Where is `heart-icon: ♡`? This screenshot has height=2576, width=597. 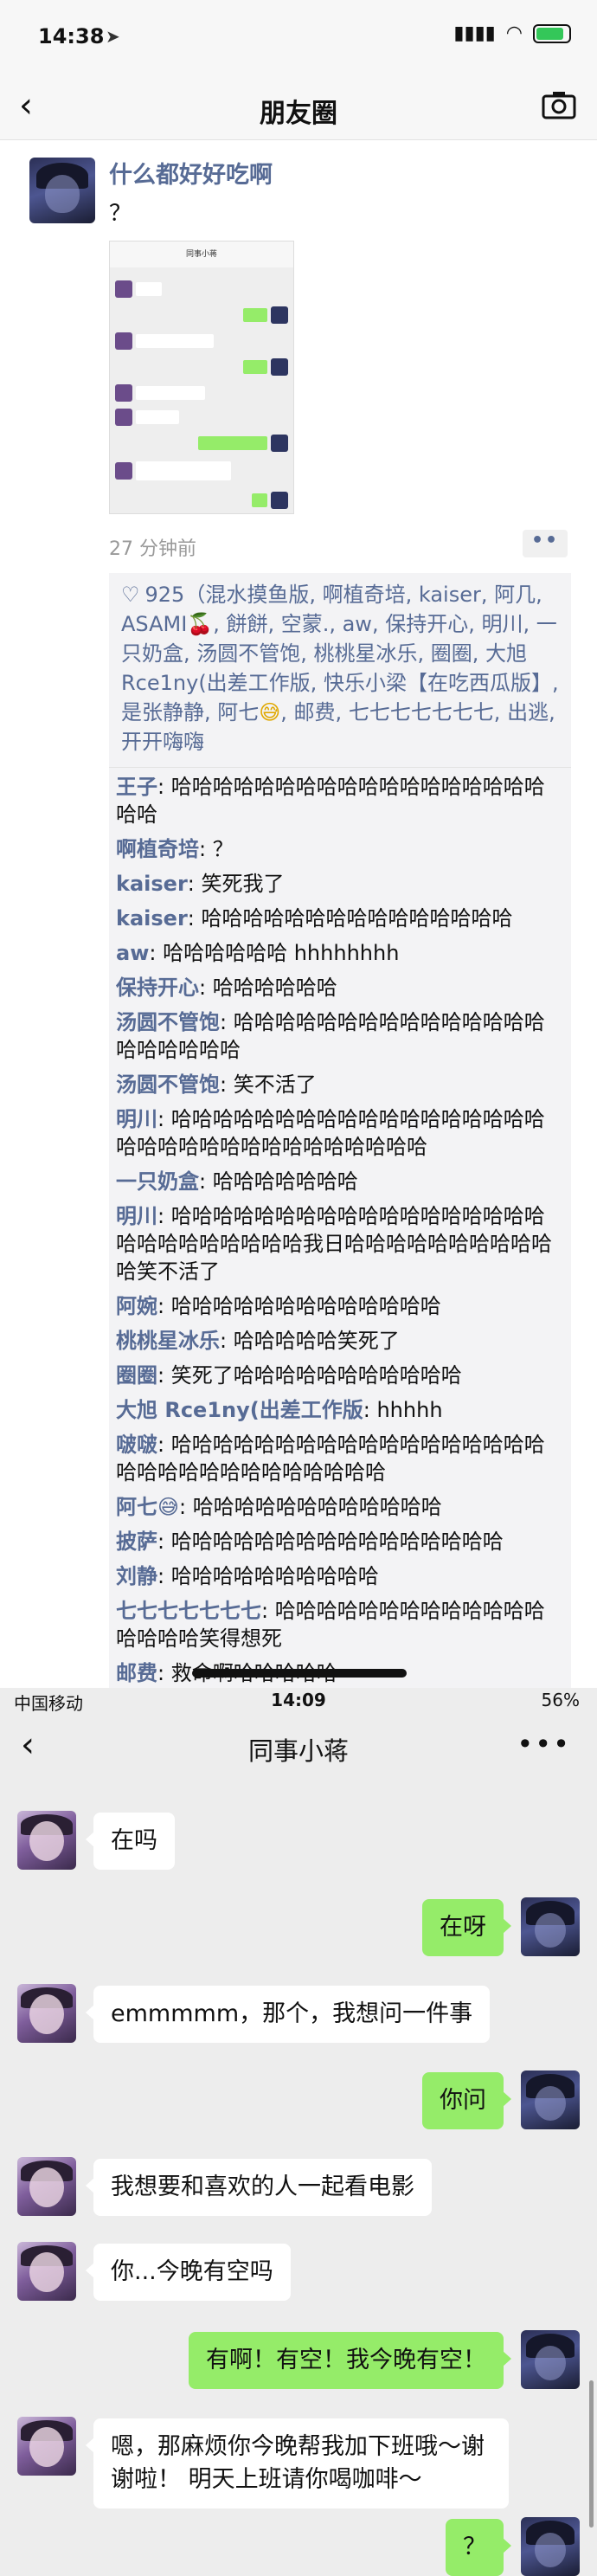 heart-icon: ♡ is located at coordinates (130, 595).